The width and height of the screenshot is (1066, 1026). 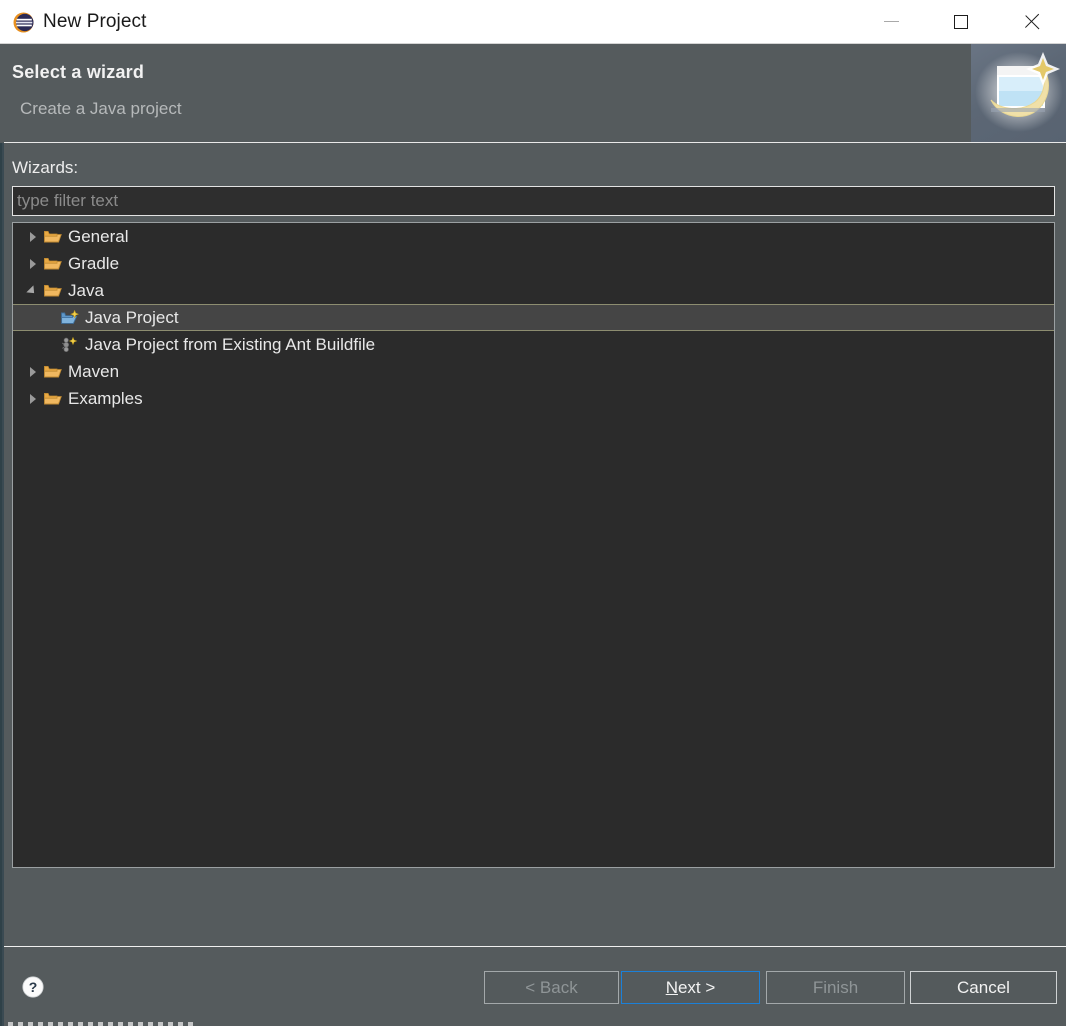 I want to click on tree-row-label: General, so click(x=98, y=236).